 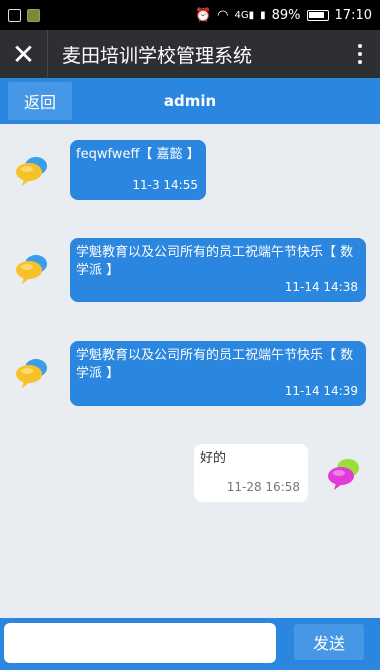 I want to click on app-titlebar: ✕ 麦田培训学校管理系统, so click(x=190, y=54).